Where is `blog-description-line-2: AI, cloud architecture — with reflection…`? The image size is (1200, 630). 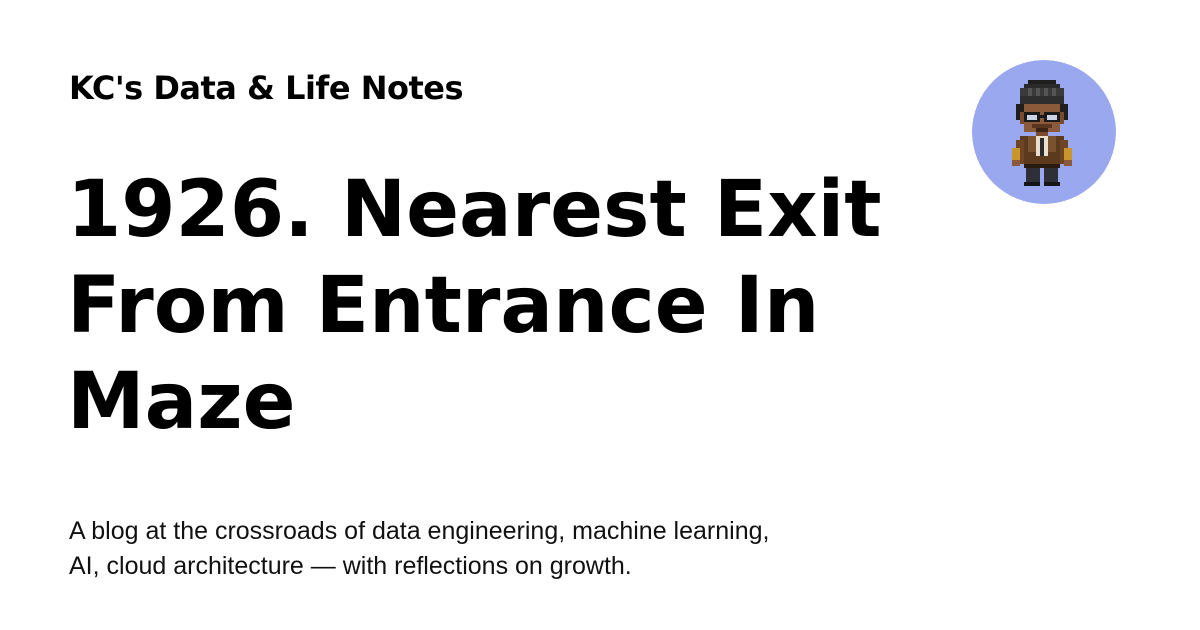
blog-description-line-2: AI, cloud architecture — with reflection… is located at coordinates (350, 566).